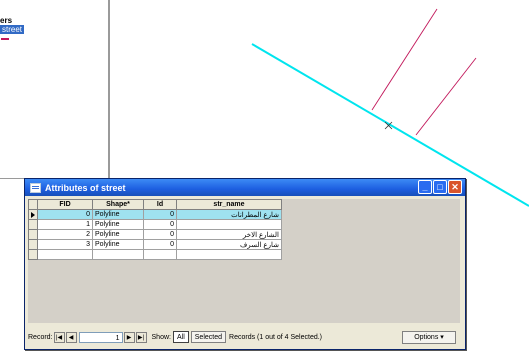 The image size is (529, 356). I want to click on window-titlebar: Attributes of street _ □ ✕, so click(245, 187).